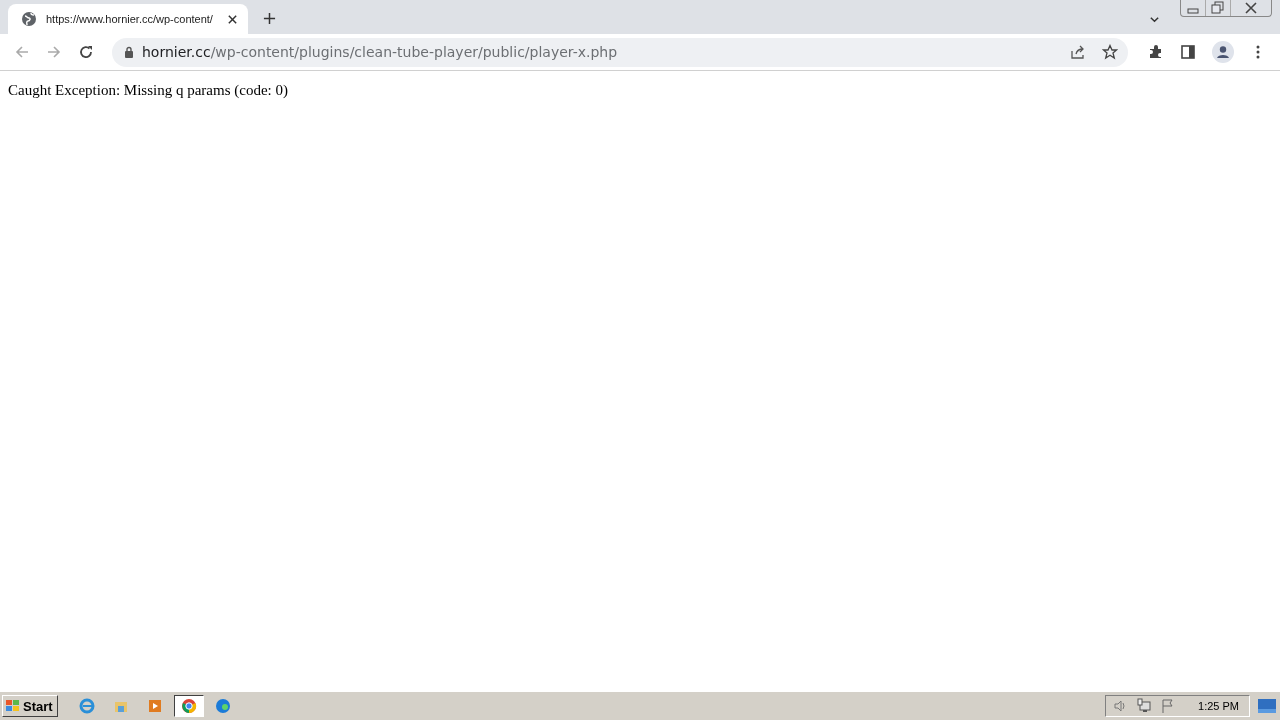 This screenshot has width=1280, height=720. I want to click on chevron-down-icon, so click(1154, 19).